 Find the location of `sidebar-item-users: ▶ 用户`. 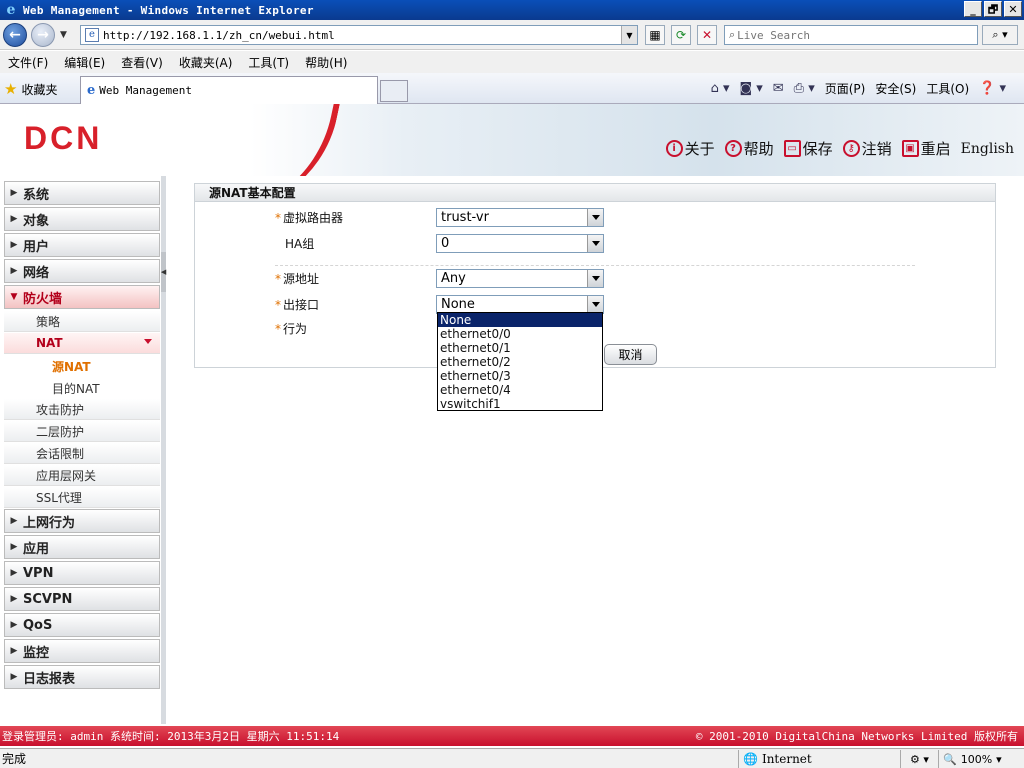

sidebar-item-users: ▶ 用户 is located at coordinates (82, 245).